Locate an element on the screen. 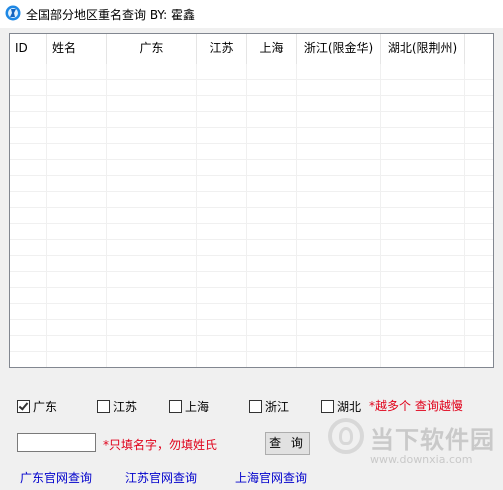 The width and height of the screenshot is (503, 490). checkbox-shanghai: 上海 is located at coordinates (189, 406).